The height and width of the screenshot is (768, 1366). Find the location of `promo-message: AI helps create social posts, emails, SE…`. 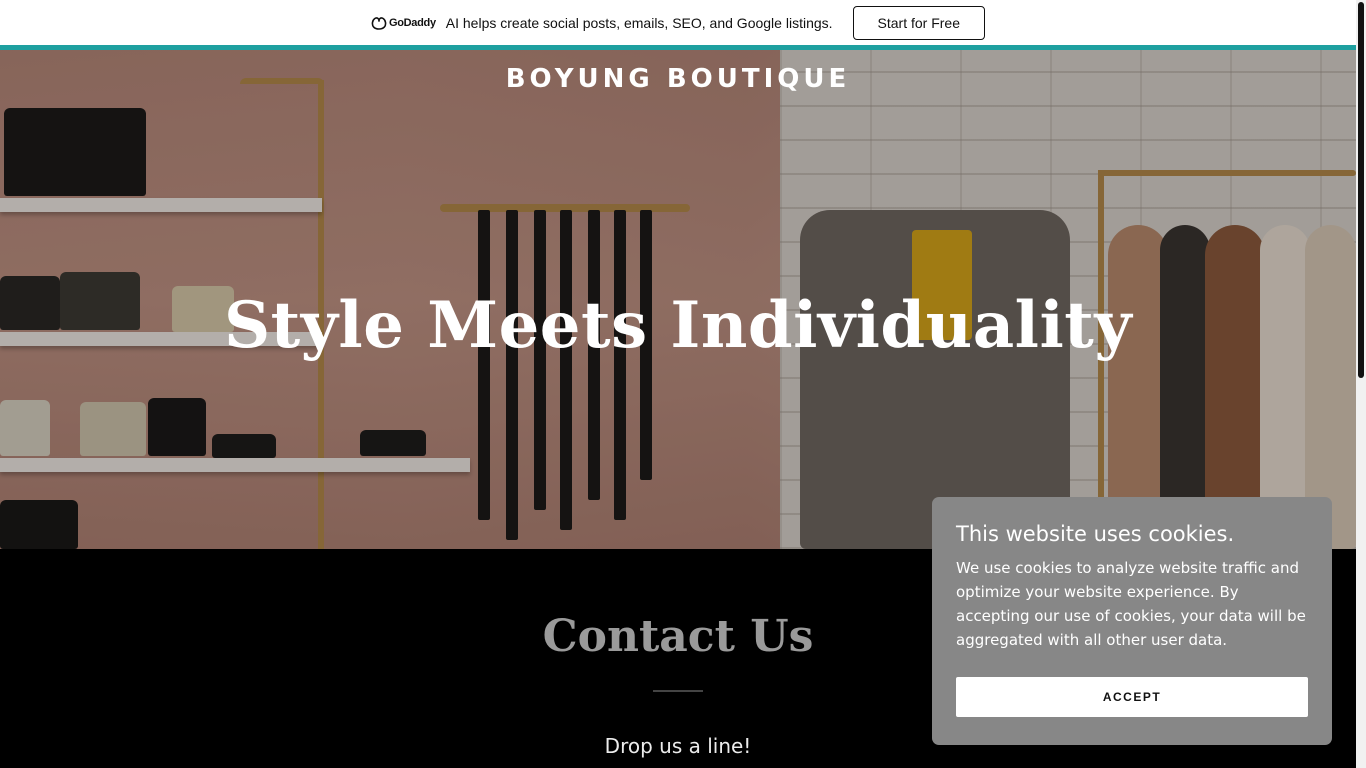

promo-message: AI helps create social posts, emails, SE… is located at coordinates (639, 22).